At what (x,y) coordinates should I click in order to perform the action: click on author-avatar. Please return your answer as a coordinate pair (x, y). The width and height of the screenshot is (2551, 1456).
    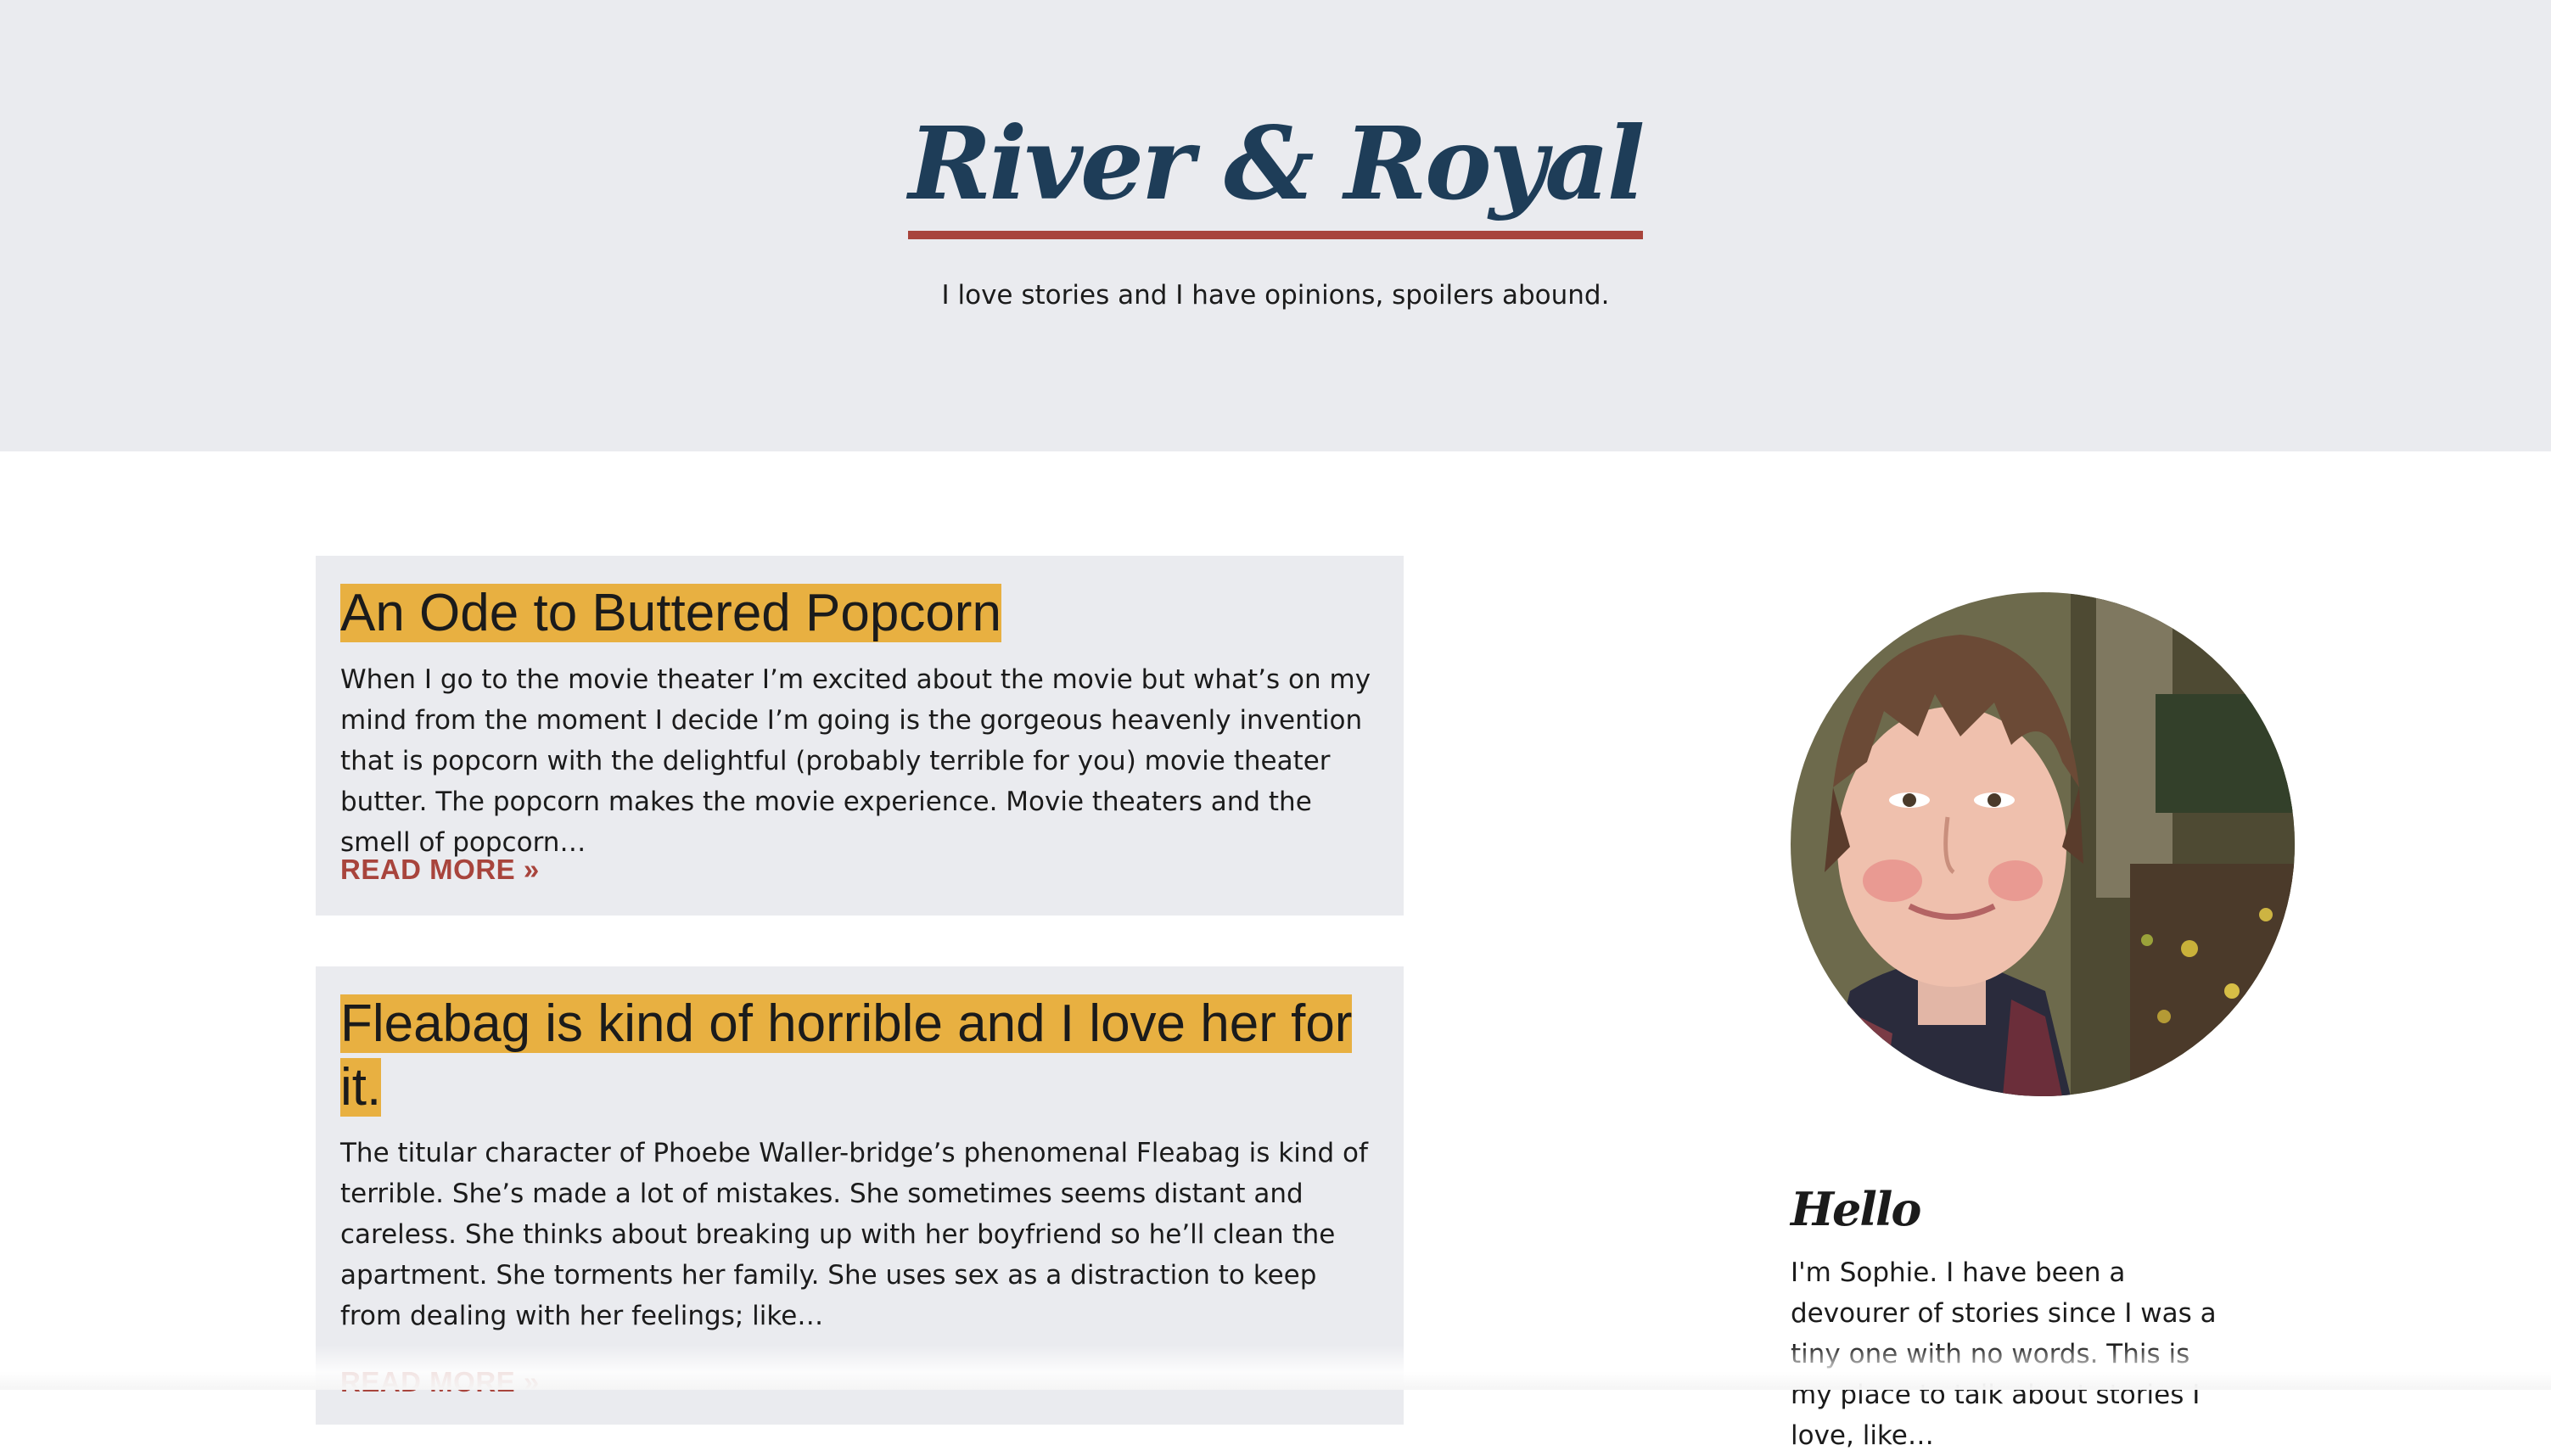
    Looking at the image, I should click on (2043, 844).